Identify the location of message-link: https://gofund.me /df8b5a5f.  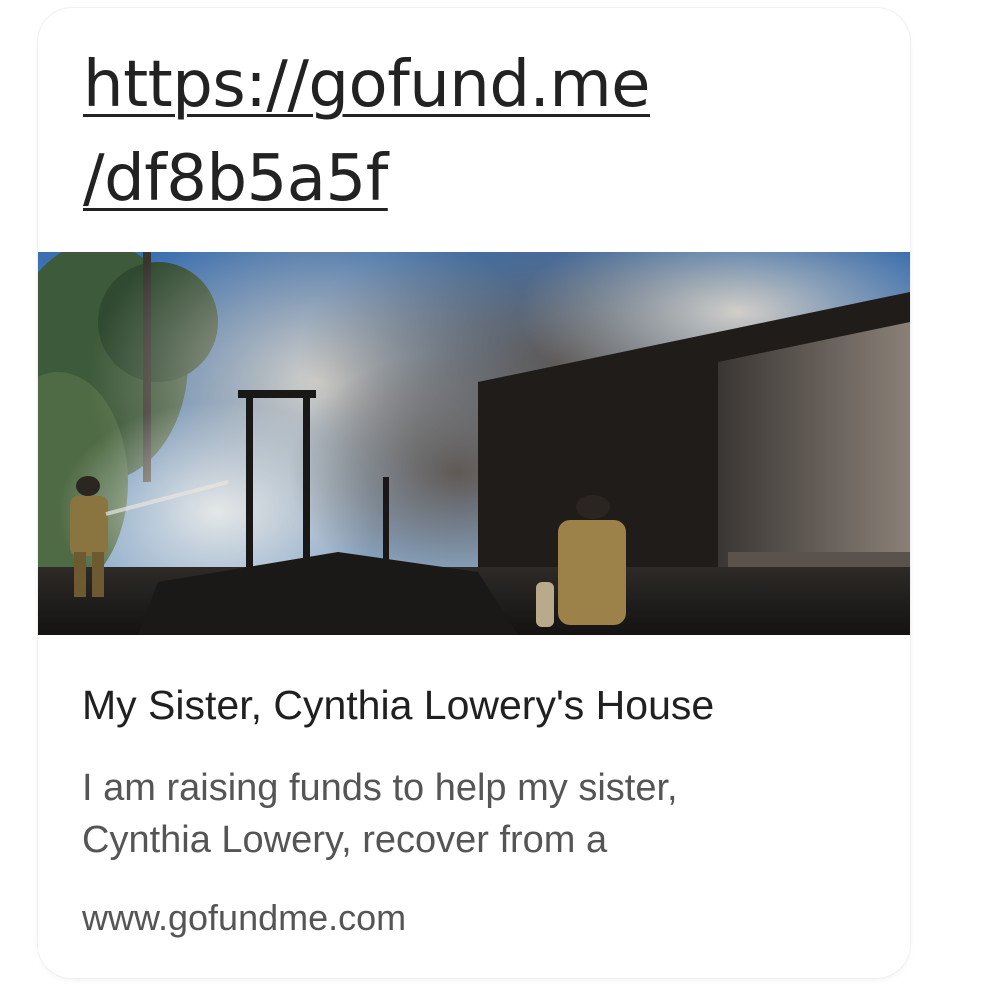
(478, 132).